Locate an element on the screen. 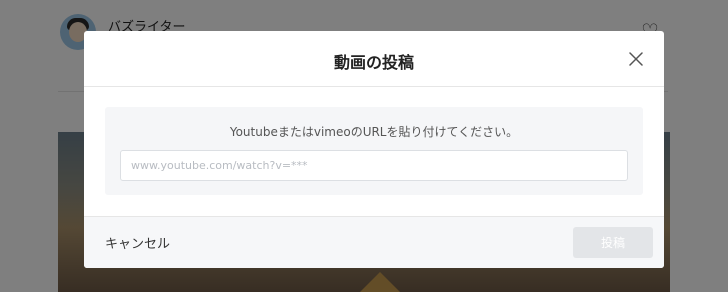 This screenshot has width=728, height=292. modal-title: 動画の投稿 is located at coordinates (373, 62).